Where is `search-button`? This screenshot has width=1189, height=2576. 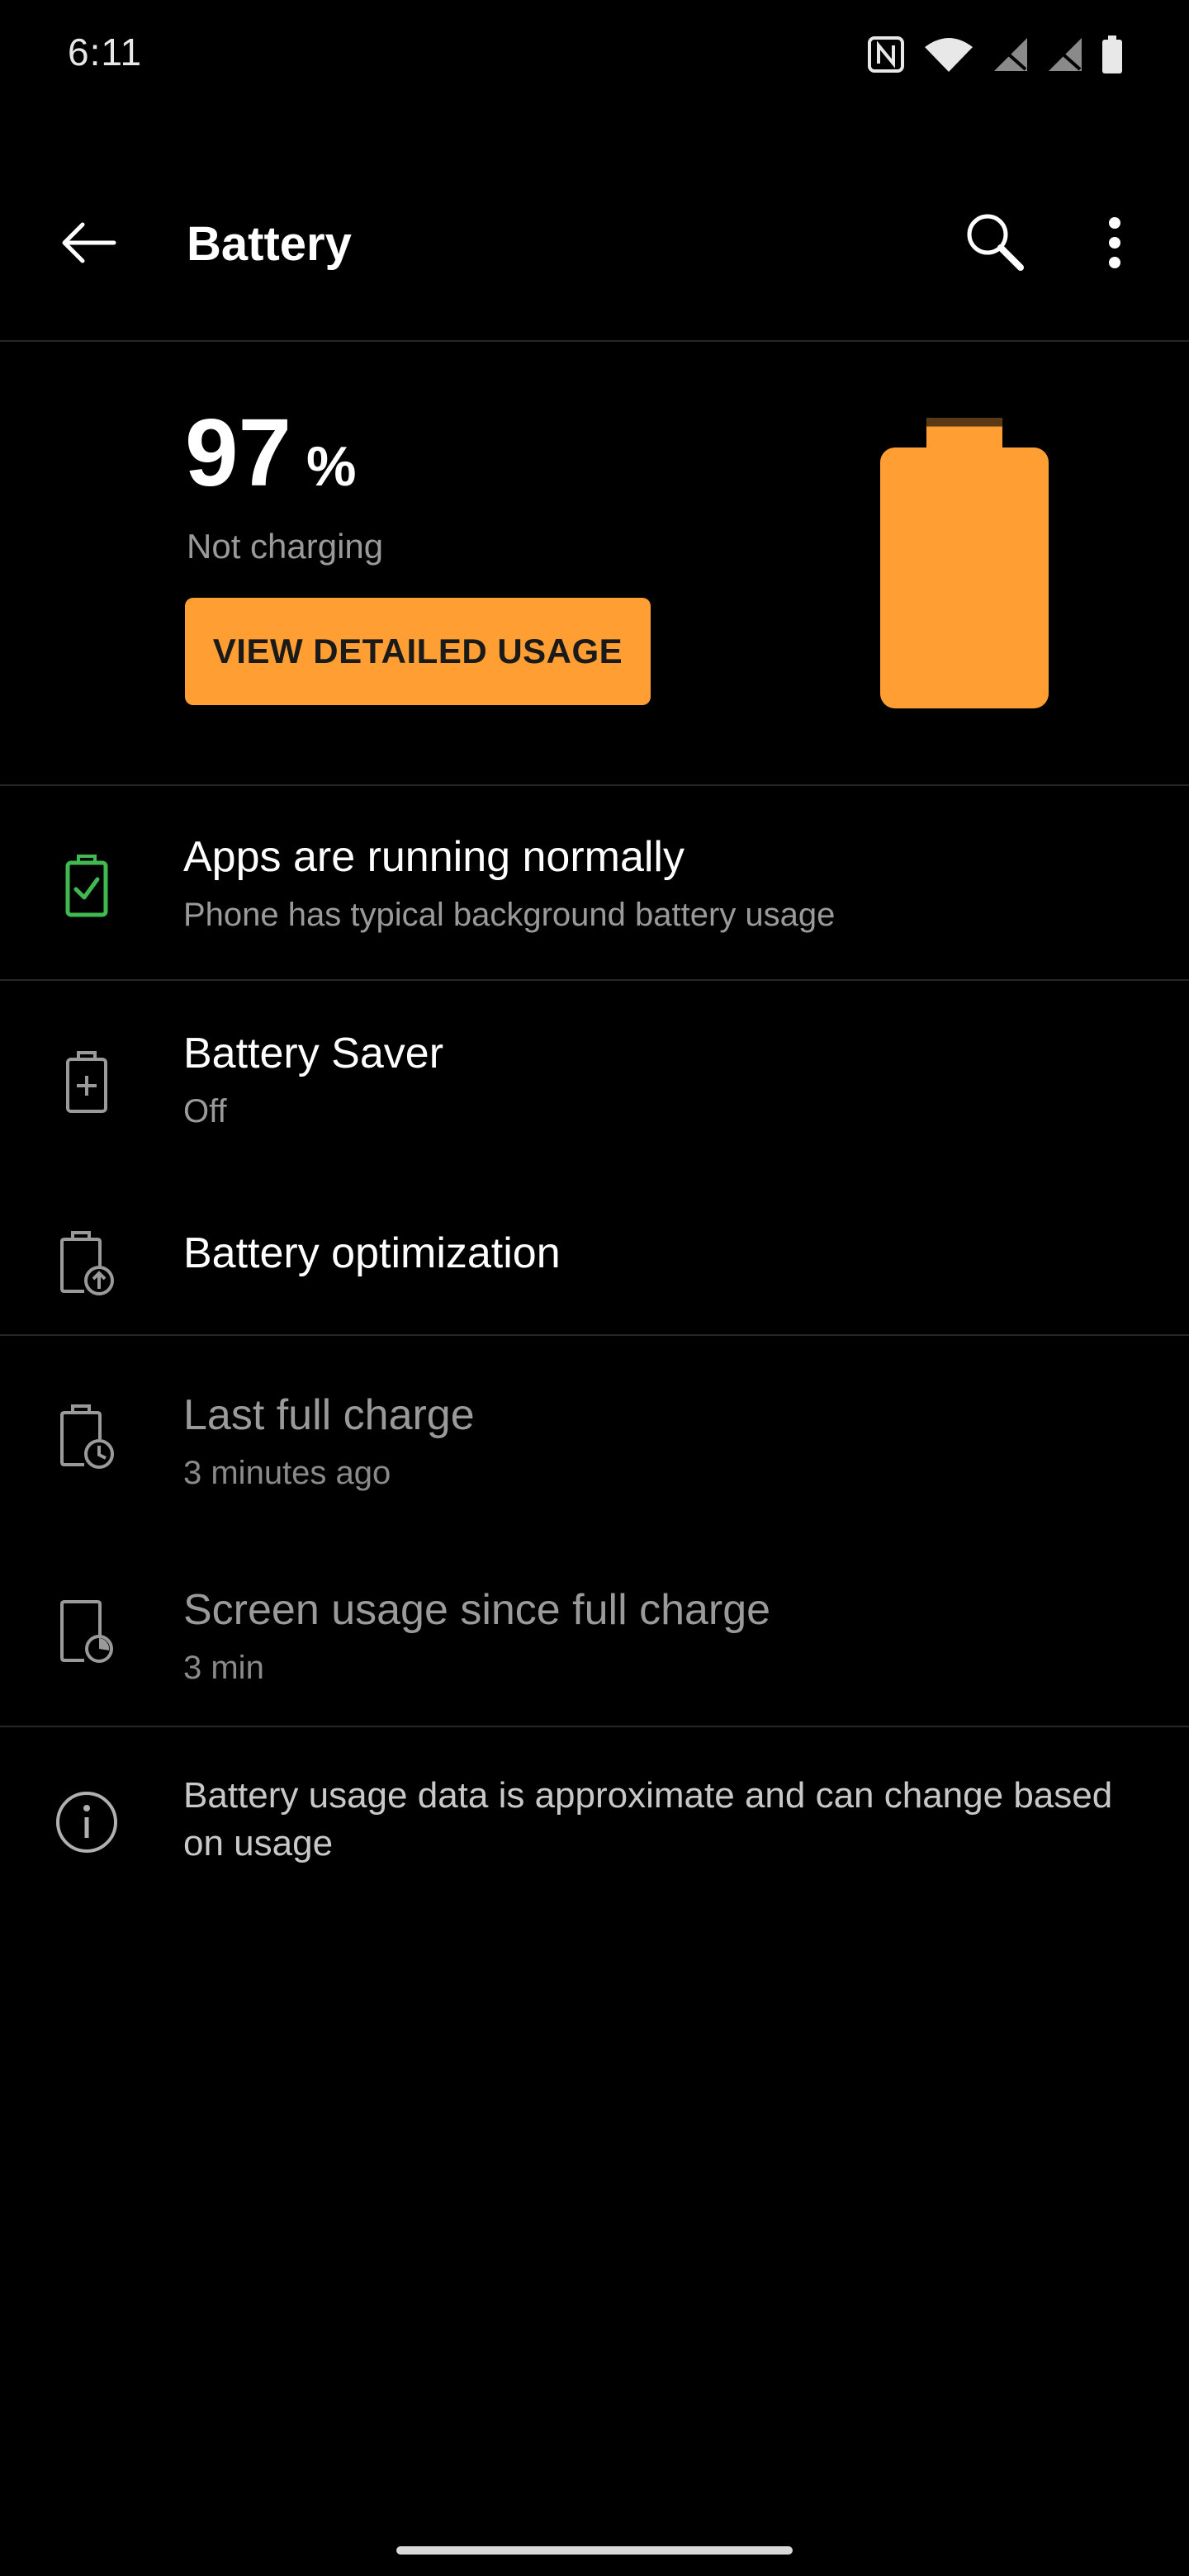 search-button is located at coordinates (996, 244).